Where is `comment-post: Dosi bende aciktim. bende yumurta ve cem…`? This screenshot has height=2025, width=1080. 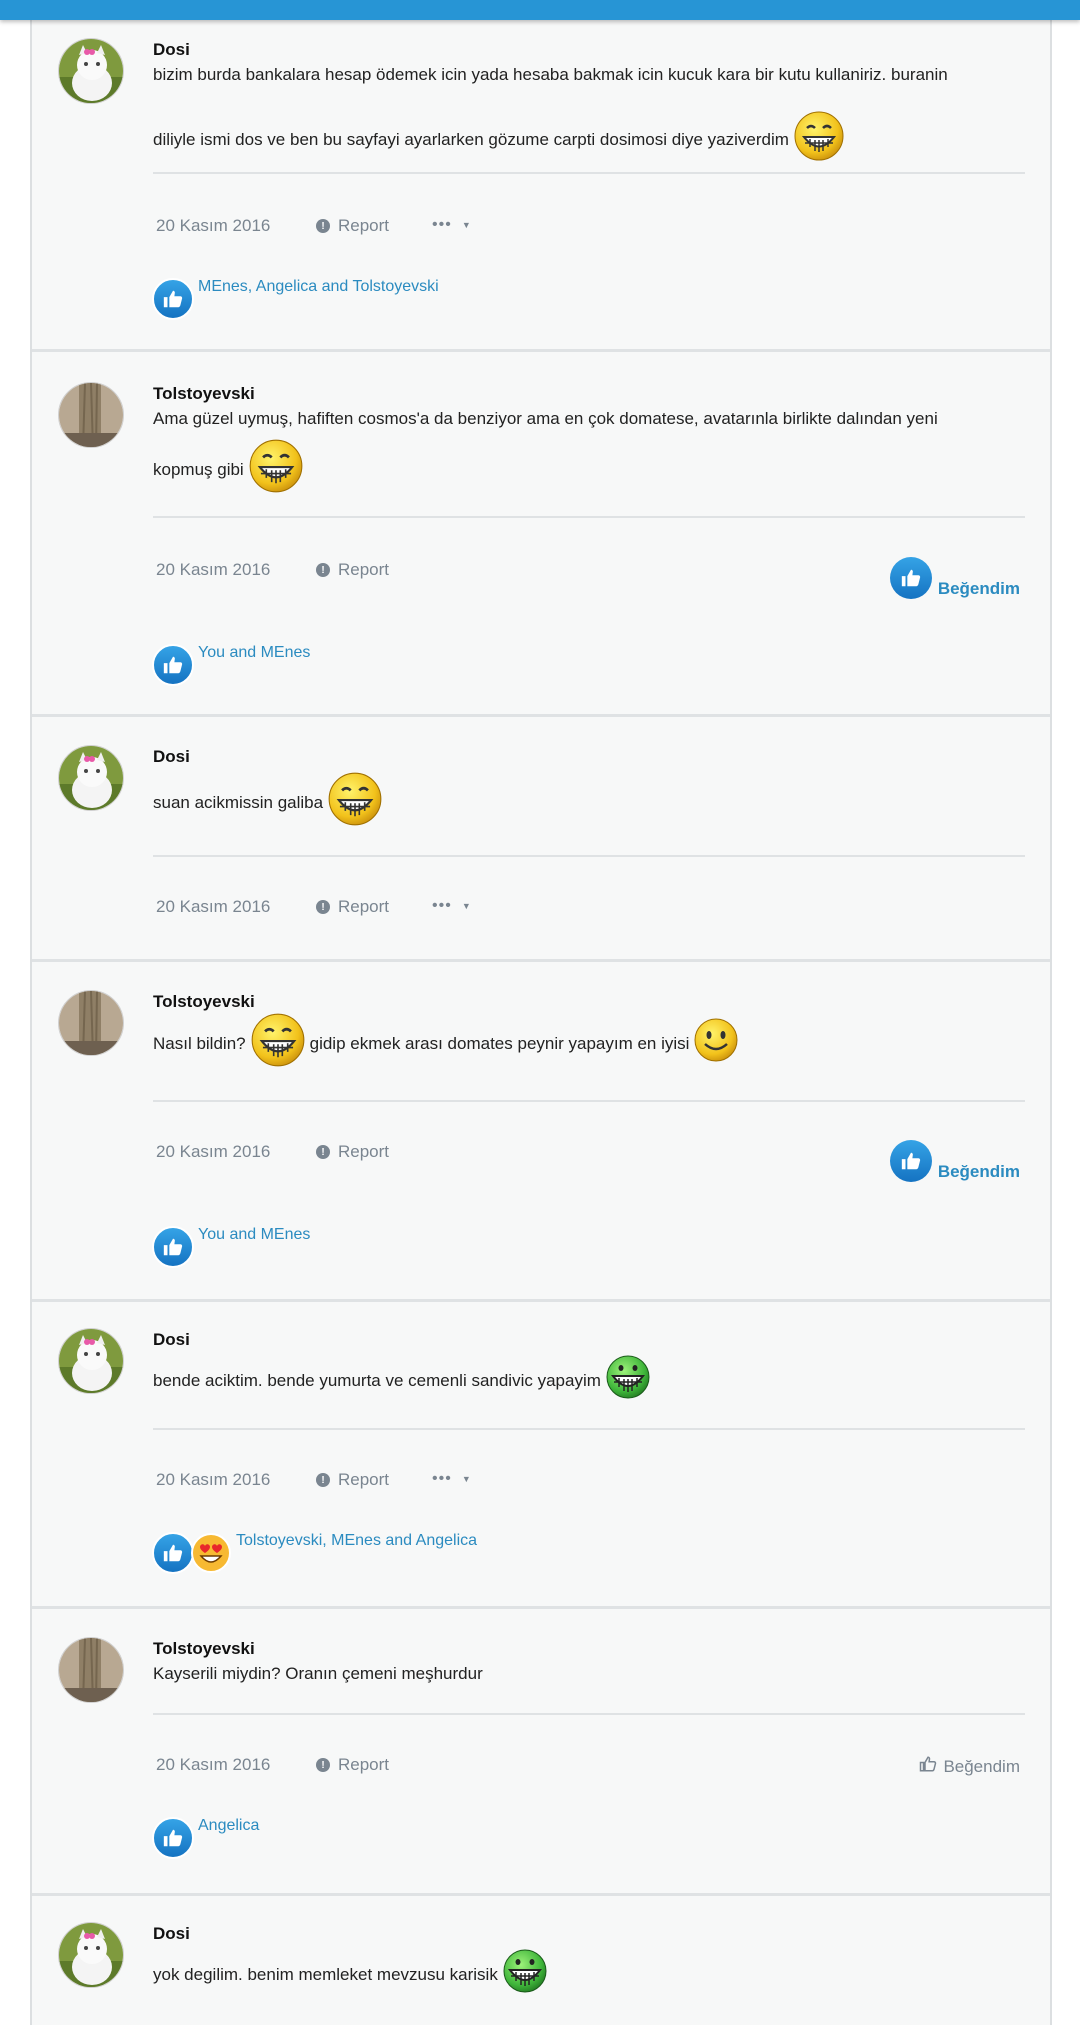
comment-post: Dosi bende aciktim. bende yumurta ve cem… is located at coordinates (541, 1455).